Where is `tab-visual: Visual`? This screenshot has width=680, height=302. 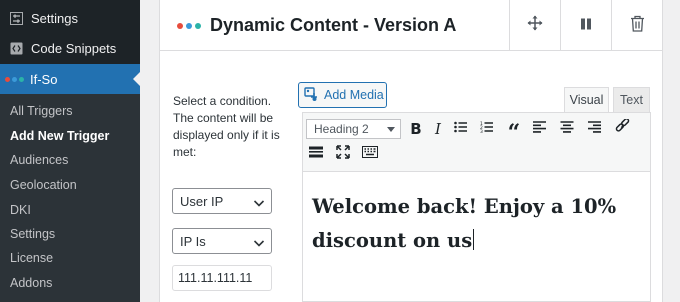 tab-visual: Visual is located at coordinates (586, 99).